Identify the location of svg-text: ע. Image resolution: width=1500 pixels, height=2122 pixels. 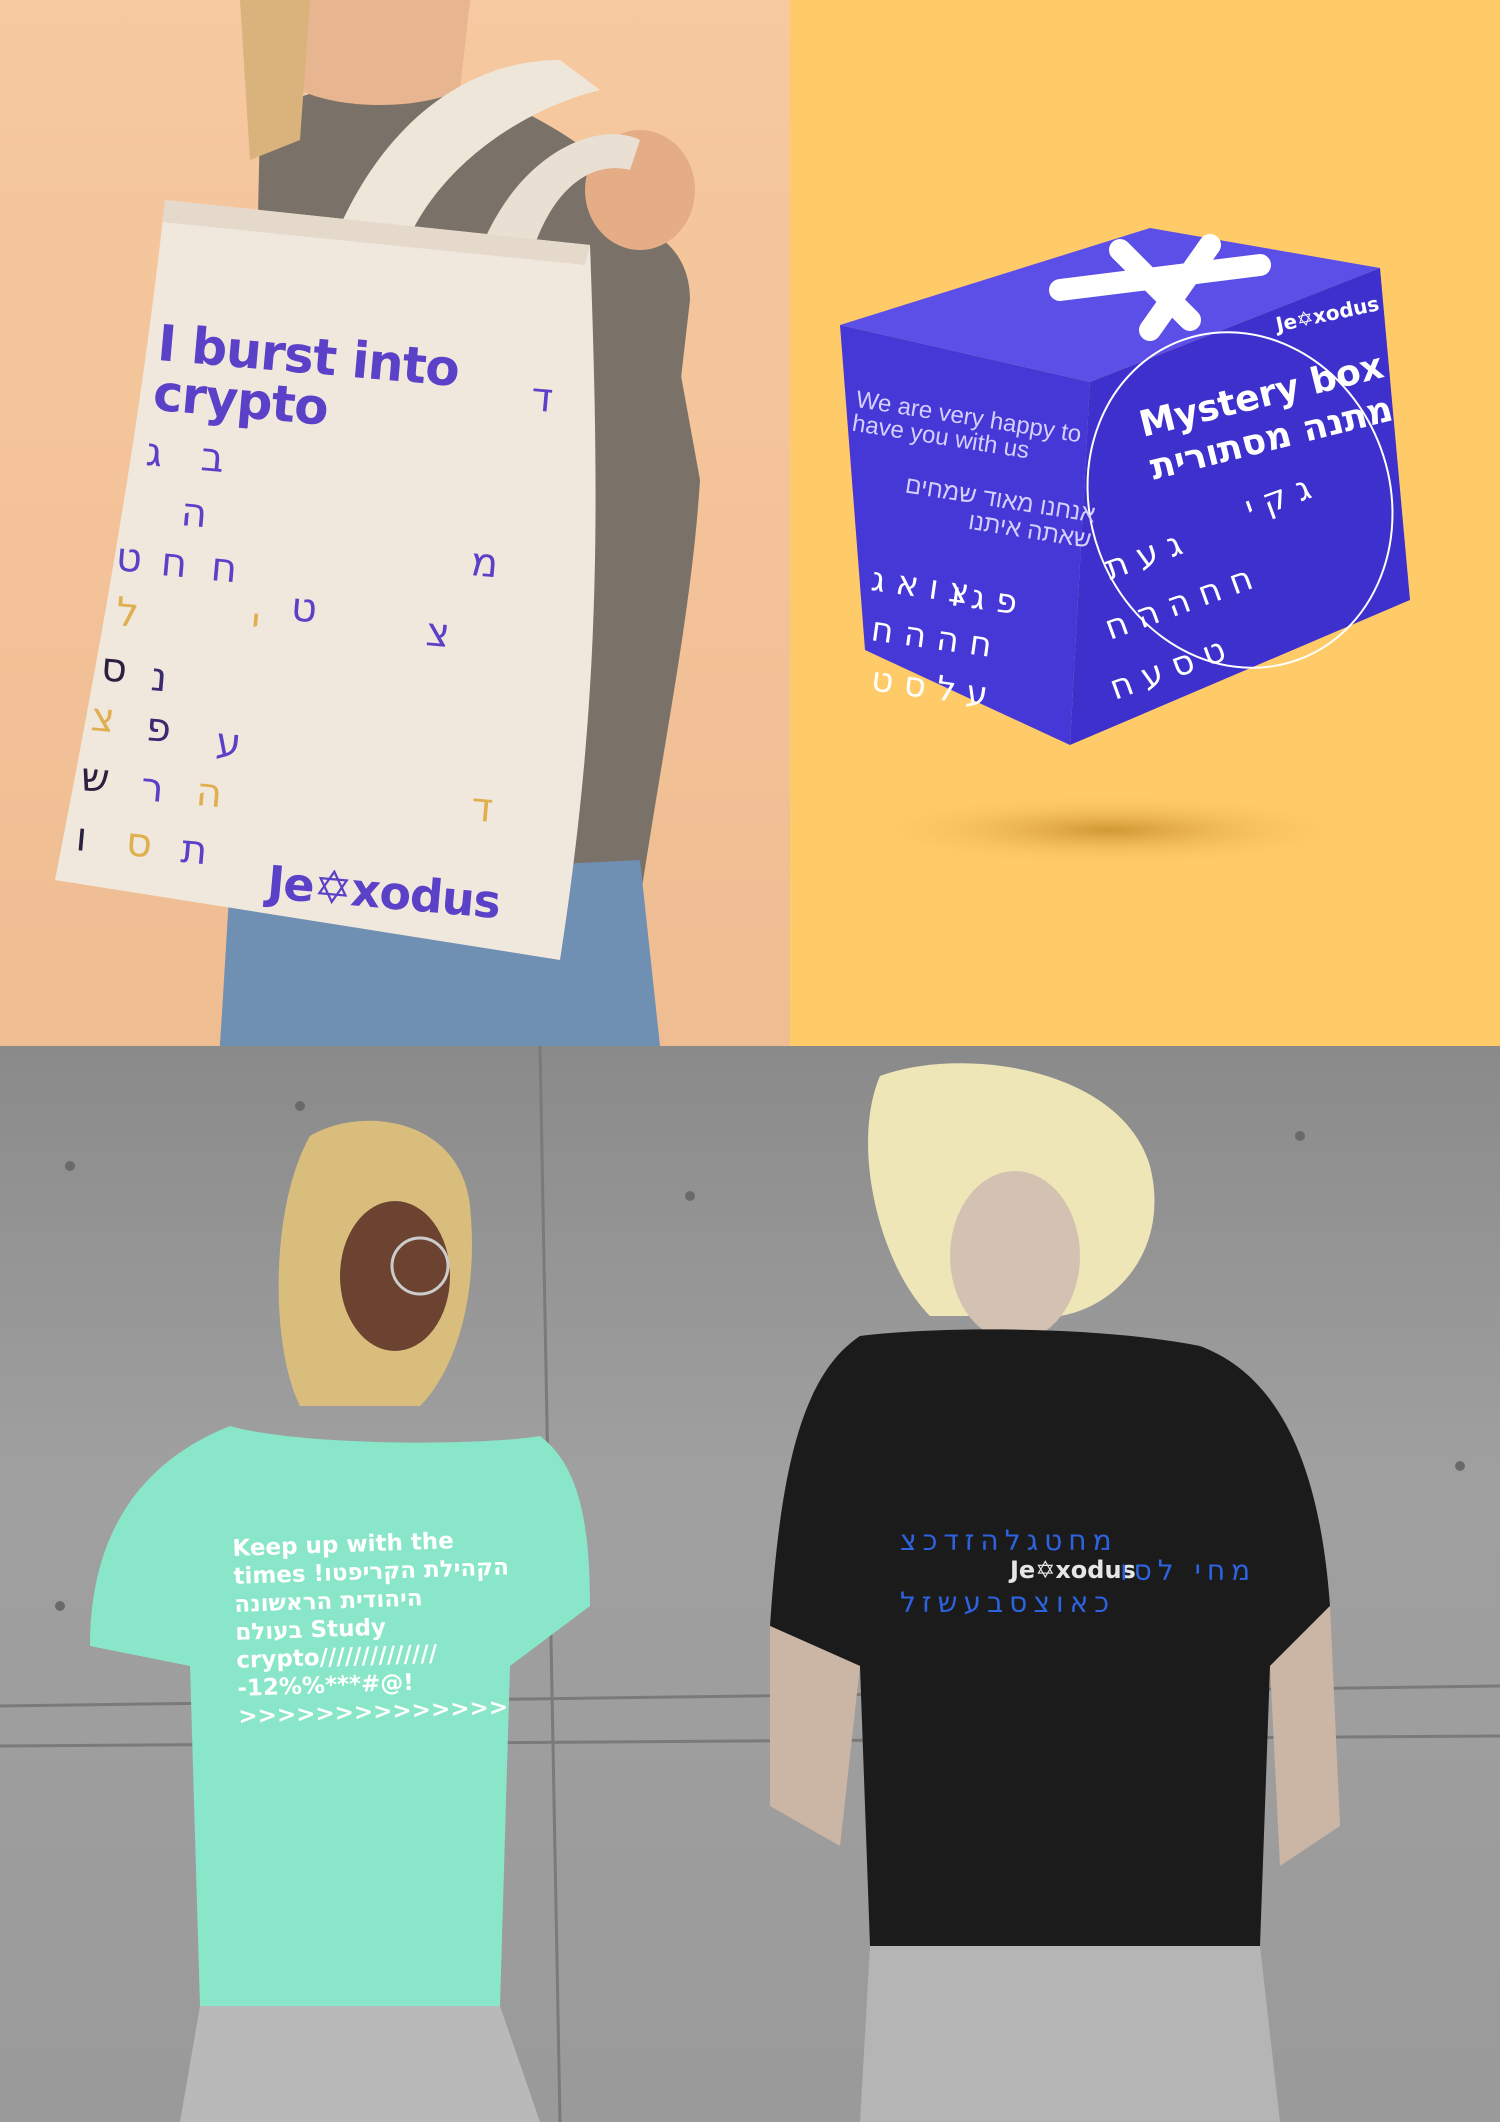
(228, 743).